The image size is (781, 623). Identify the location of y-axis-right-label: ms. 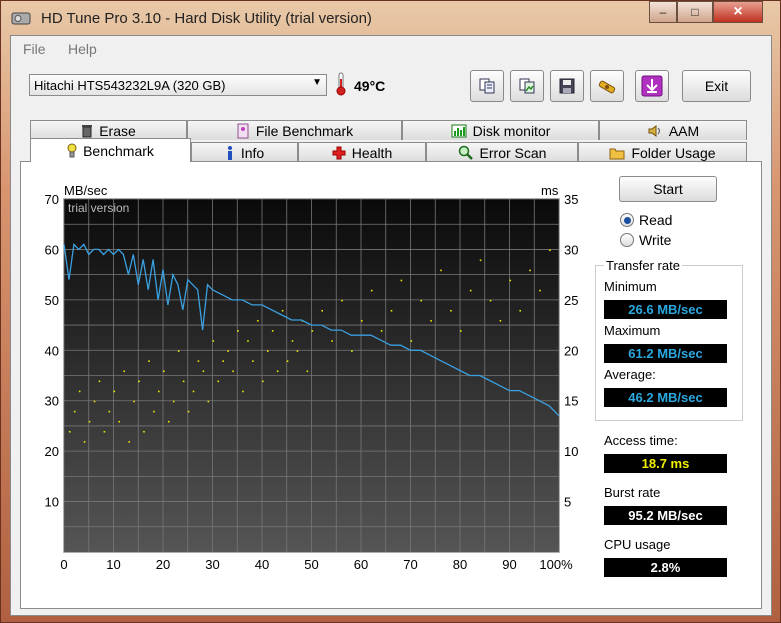
(550, 190).